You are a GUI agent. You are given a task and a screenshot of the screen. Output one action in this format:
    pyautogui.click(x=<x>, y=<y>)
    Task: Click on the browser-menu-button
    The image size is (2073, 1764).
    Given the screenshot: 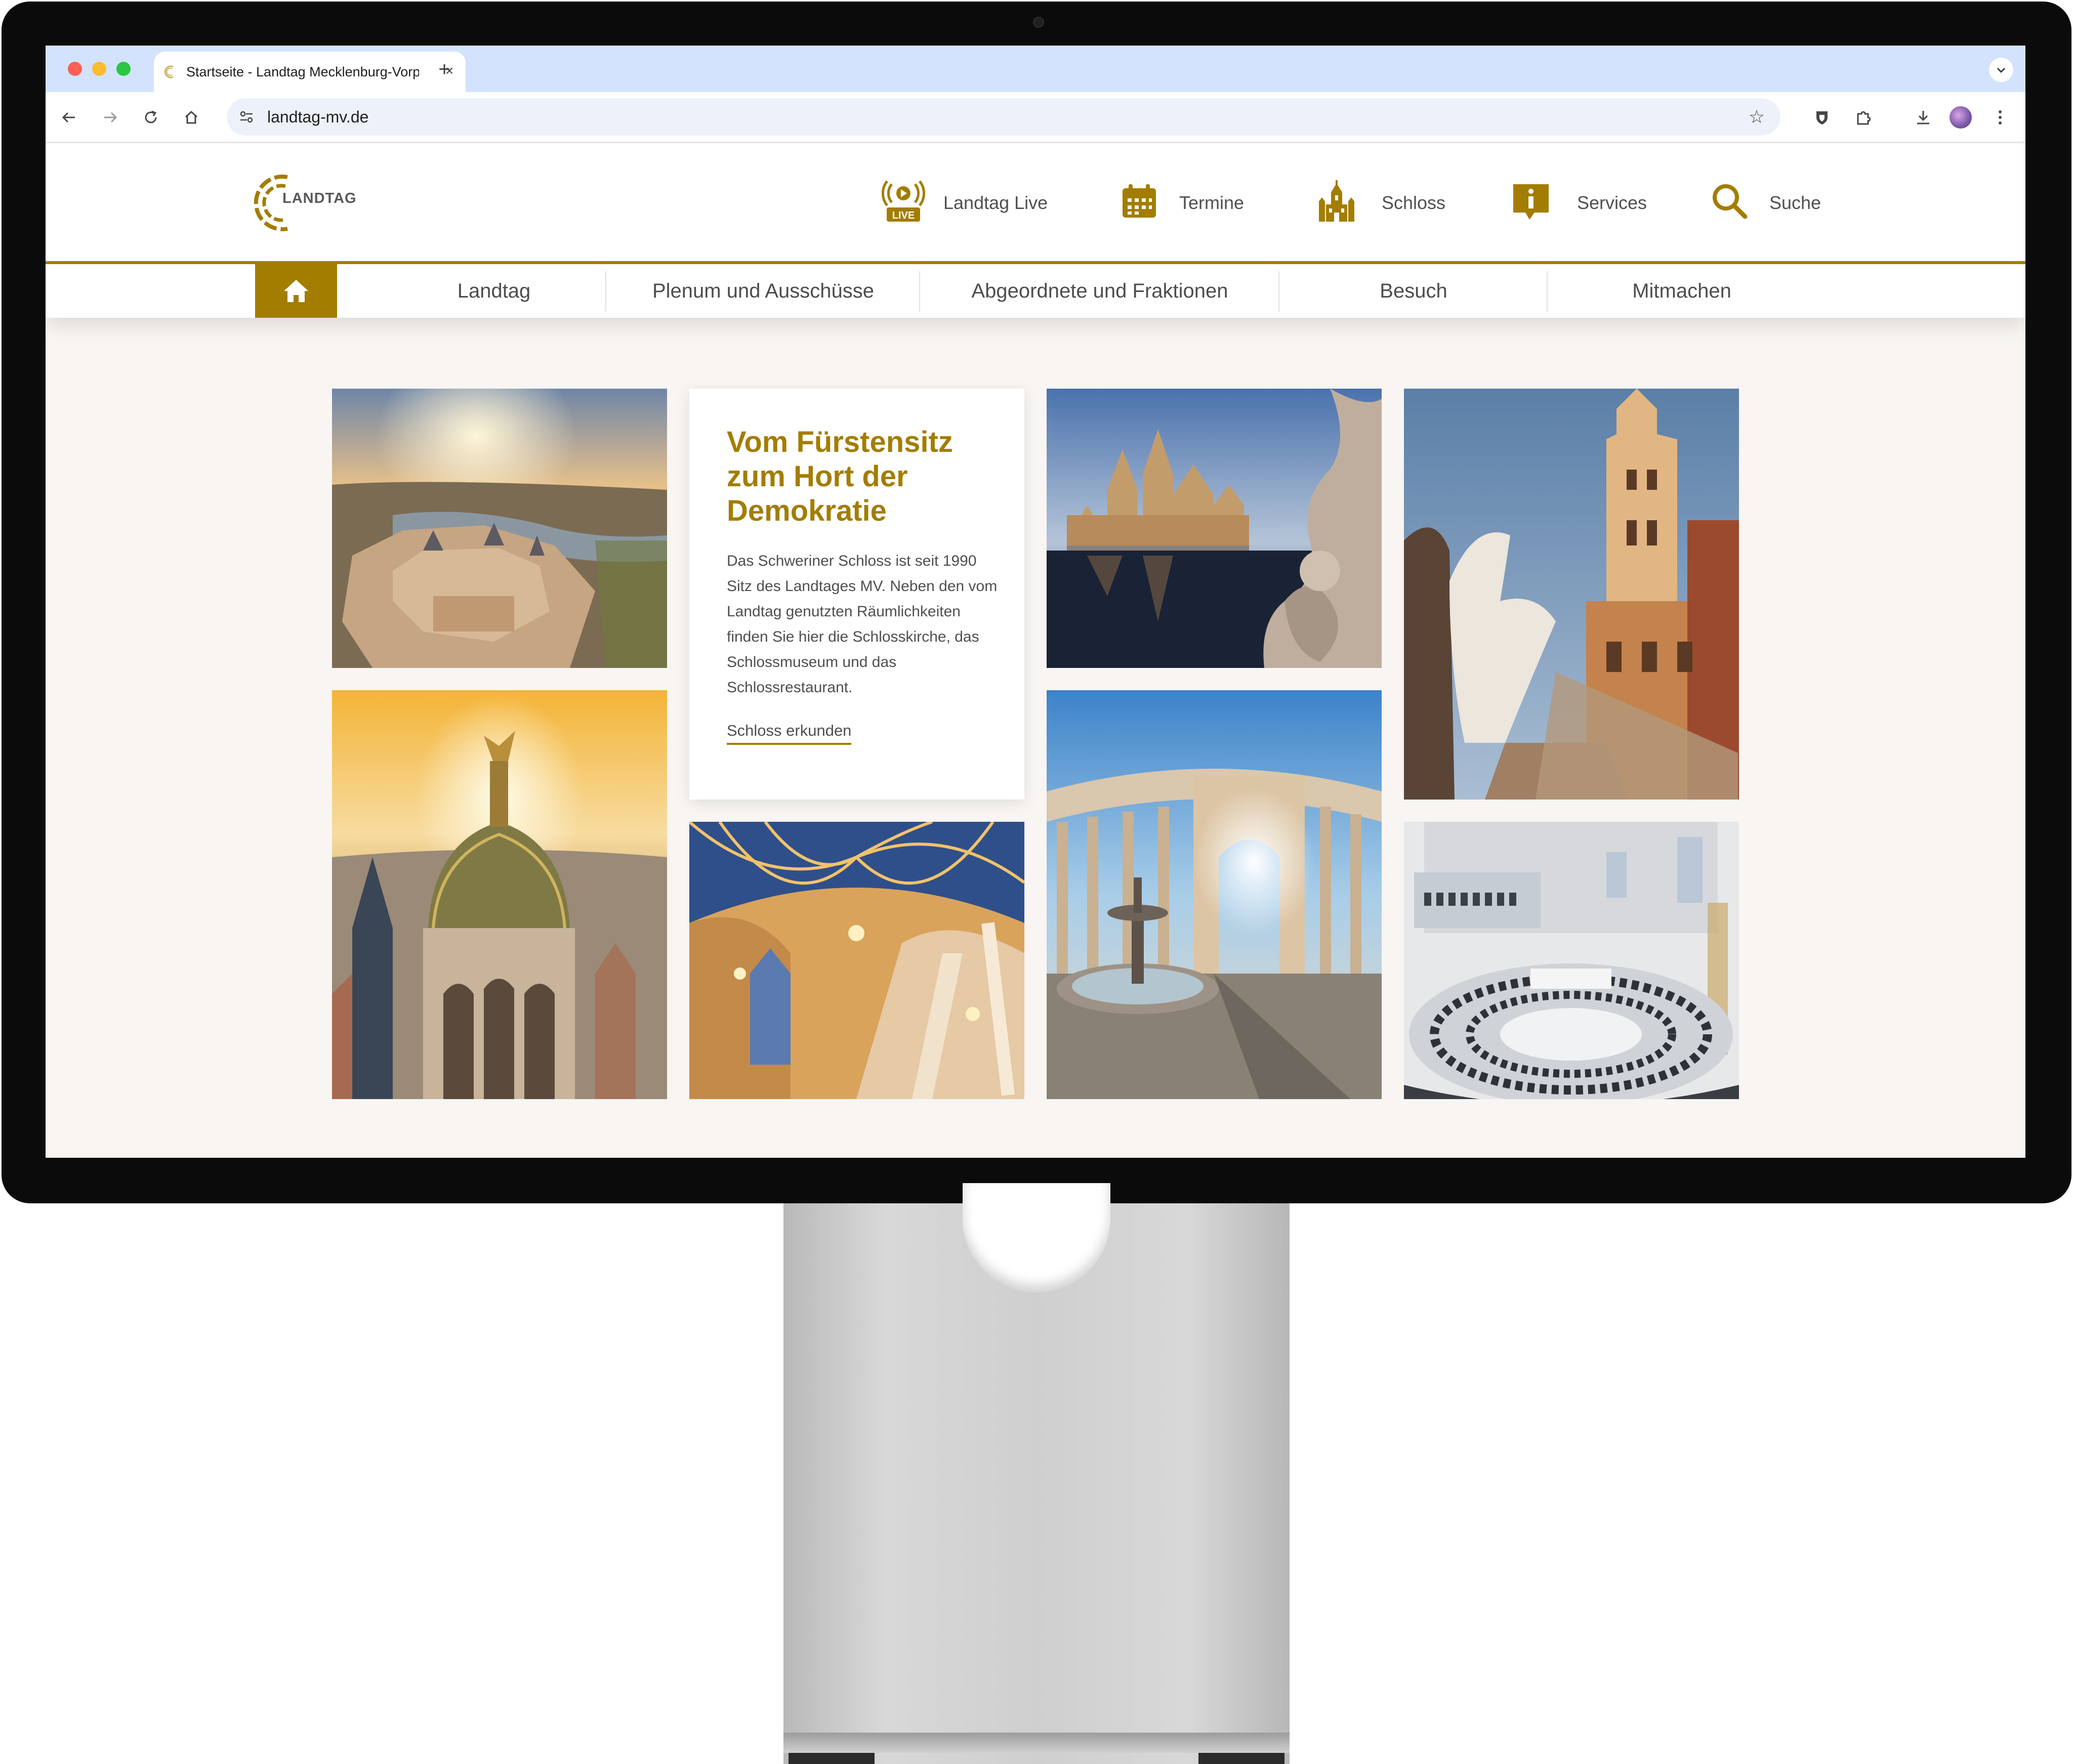 What is the action you would take?
    pyautogui.click(x=2000, y=117)
    